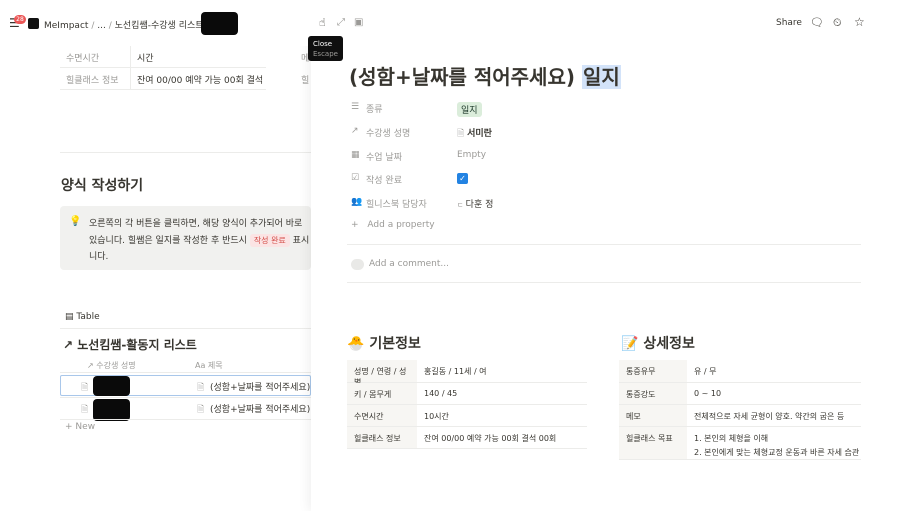  I want to click on column-header-title: Aa 제목, so click(209, 365).